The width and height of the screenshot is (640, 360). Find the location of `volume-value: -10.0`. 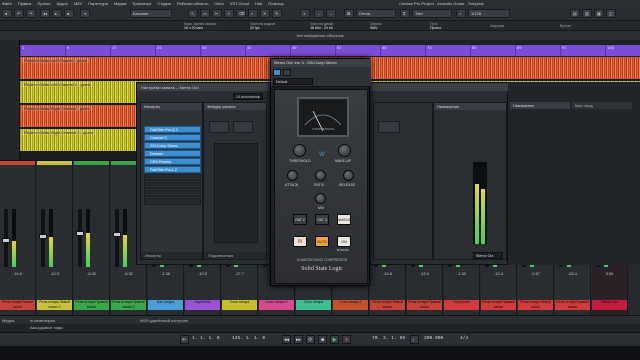

volume-value: -10.0 is located at coordinates (17, 274).